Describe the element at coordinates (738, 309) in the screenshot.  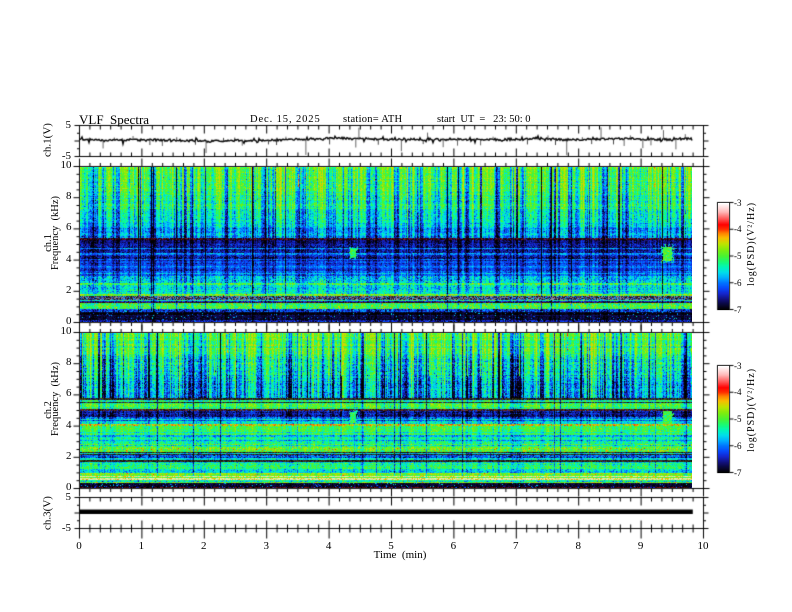
I see `colorbar-1-tick-label--7: -7` at that location.